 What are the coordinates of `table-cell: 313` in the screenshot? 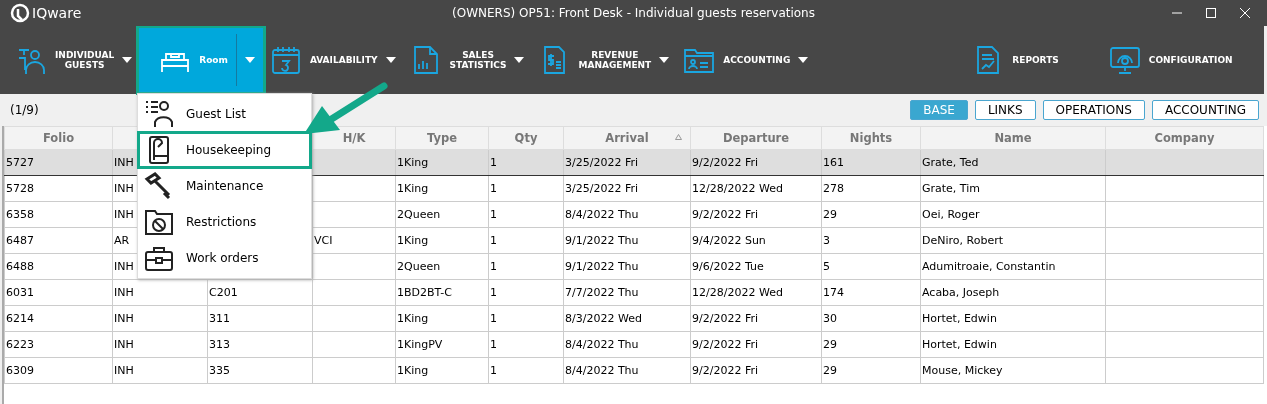 It's located at (260, 344).